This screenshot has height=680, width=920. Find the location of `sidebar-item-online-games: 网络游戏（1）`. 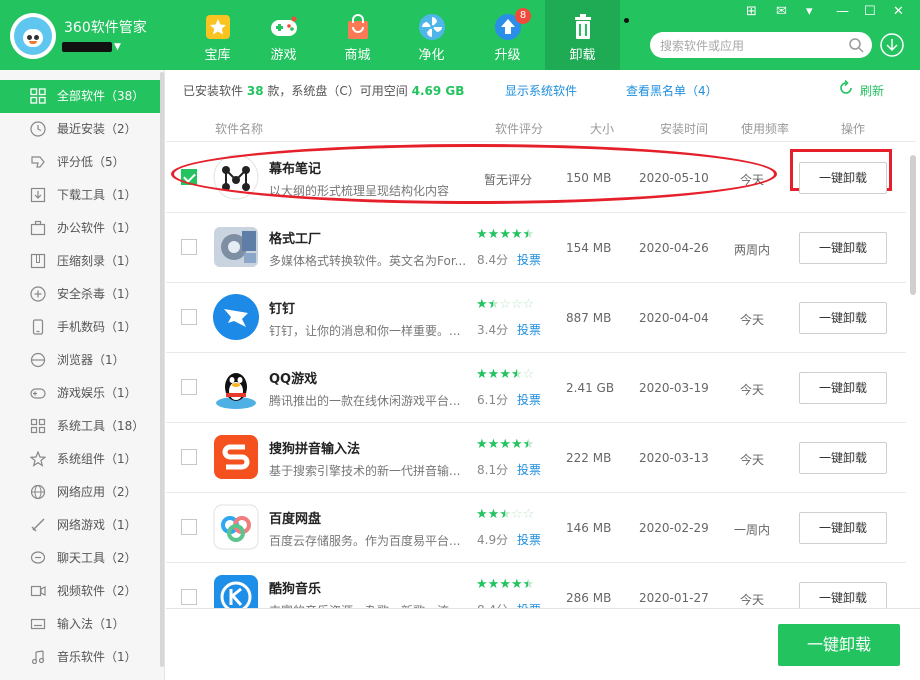

sidebar-item-online-games: 网络游戏（1） is located at coordinates (80, 525).